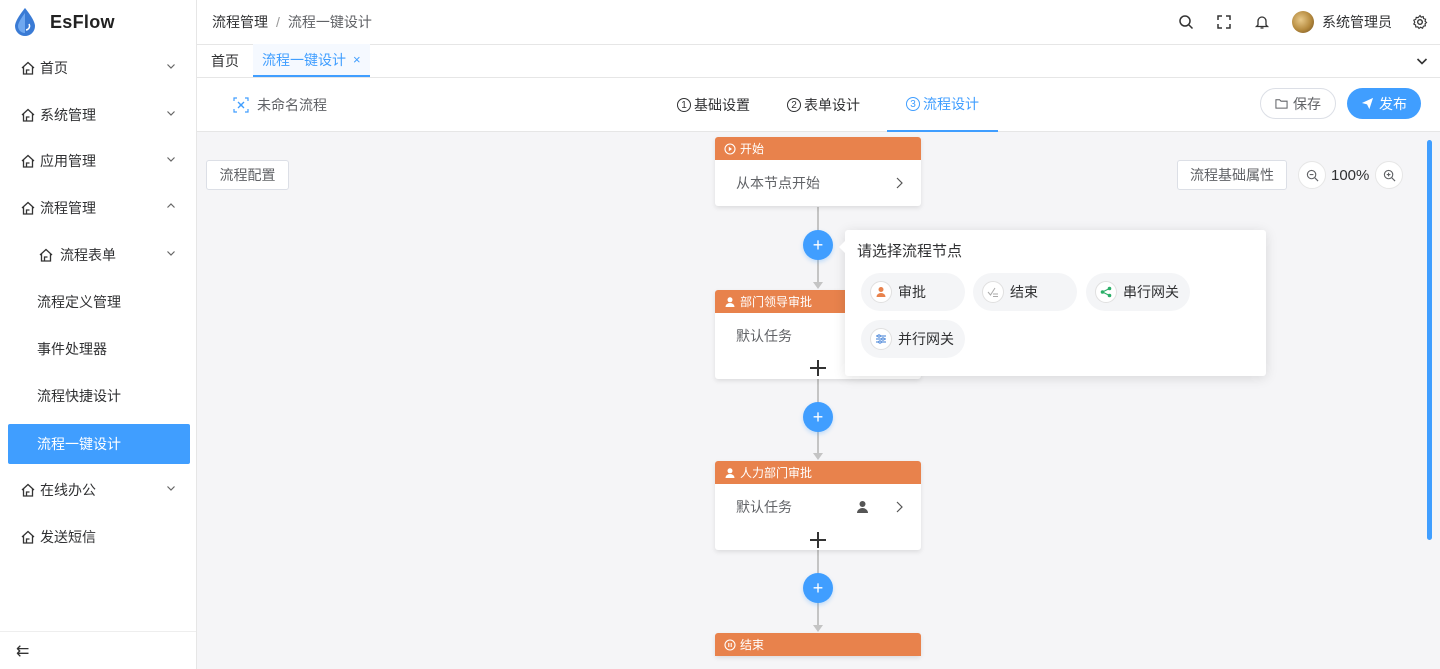  I want to click on step-form-design: 2 表单设计, so click(823, 105).